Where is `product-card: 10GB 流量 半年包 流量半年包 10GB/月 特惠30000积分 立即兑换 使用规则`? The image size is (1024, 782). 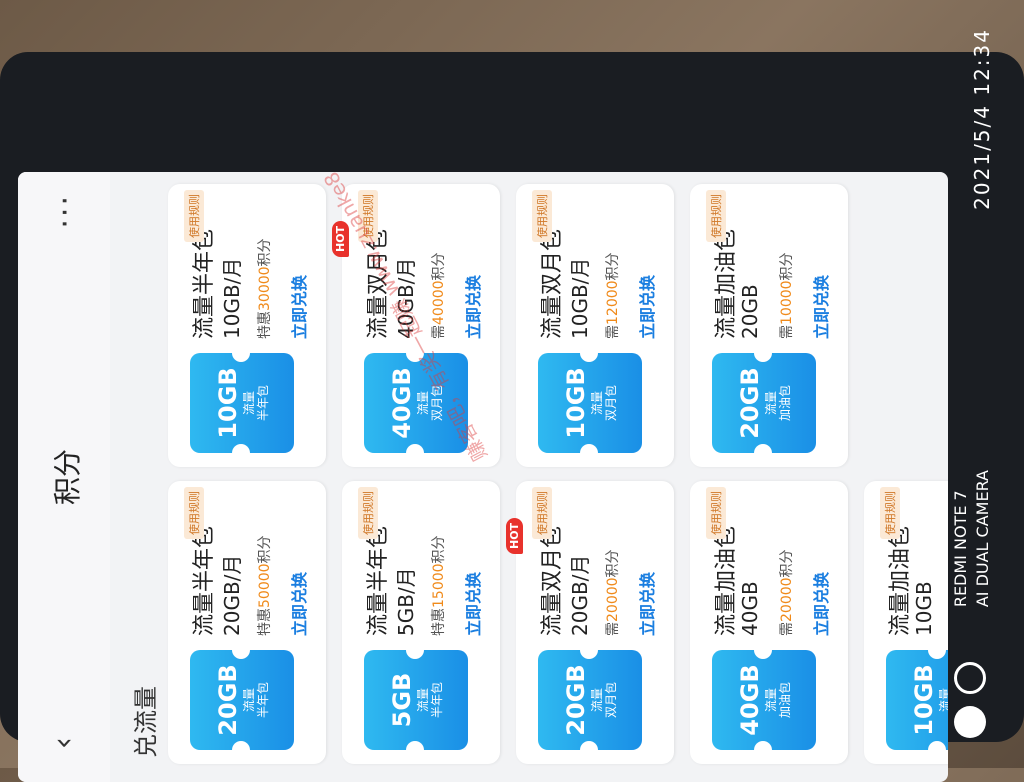
product-card: 10GB 流量 半年包 流量半年包 10GB/月 特惠30000积分 立即兑换 使用规则 is located at coordinates (247, 325).